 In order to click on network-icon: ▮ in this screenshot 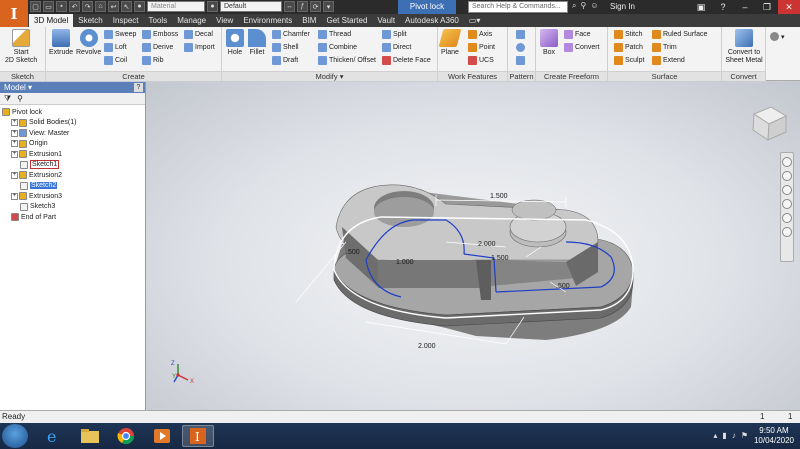, I will do `click(724, 435)`.